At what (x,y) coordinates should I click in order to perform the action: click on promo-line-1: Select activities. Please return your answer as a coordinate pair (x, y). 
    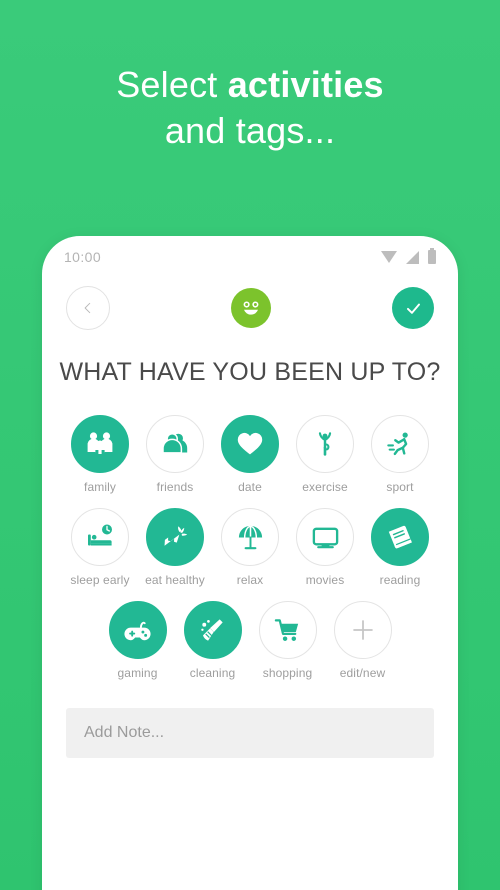
    Looking at the image, I should click on (250, 85).